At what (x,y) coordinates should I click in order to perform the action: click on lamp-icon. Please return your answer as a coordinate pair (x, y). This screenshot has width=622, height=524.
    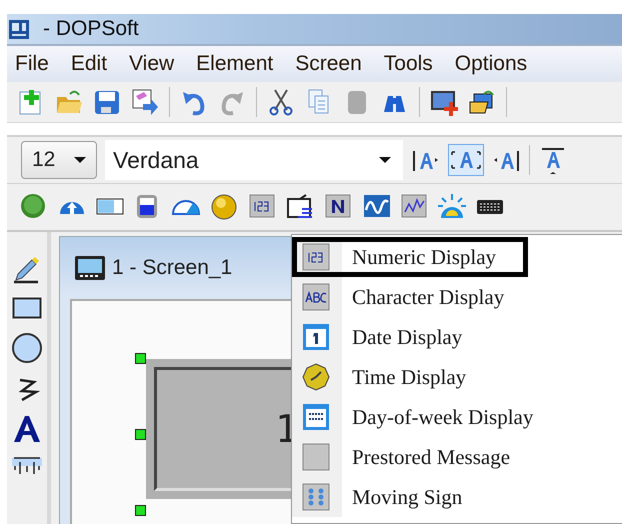
    Looking at the image, I should click on (224, 207).